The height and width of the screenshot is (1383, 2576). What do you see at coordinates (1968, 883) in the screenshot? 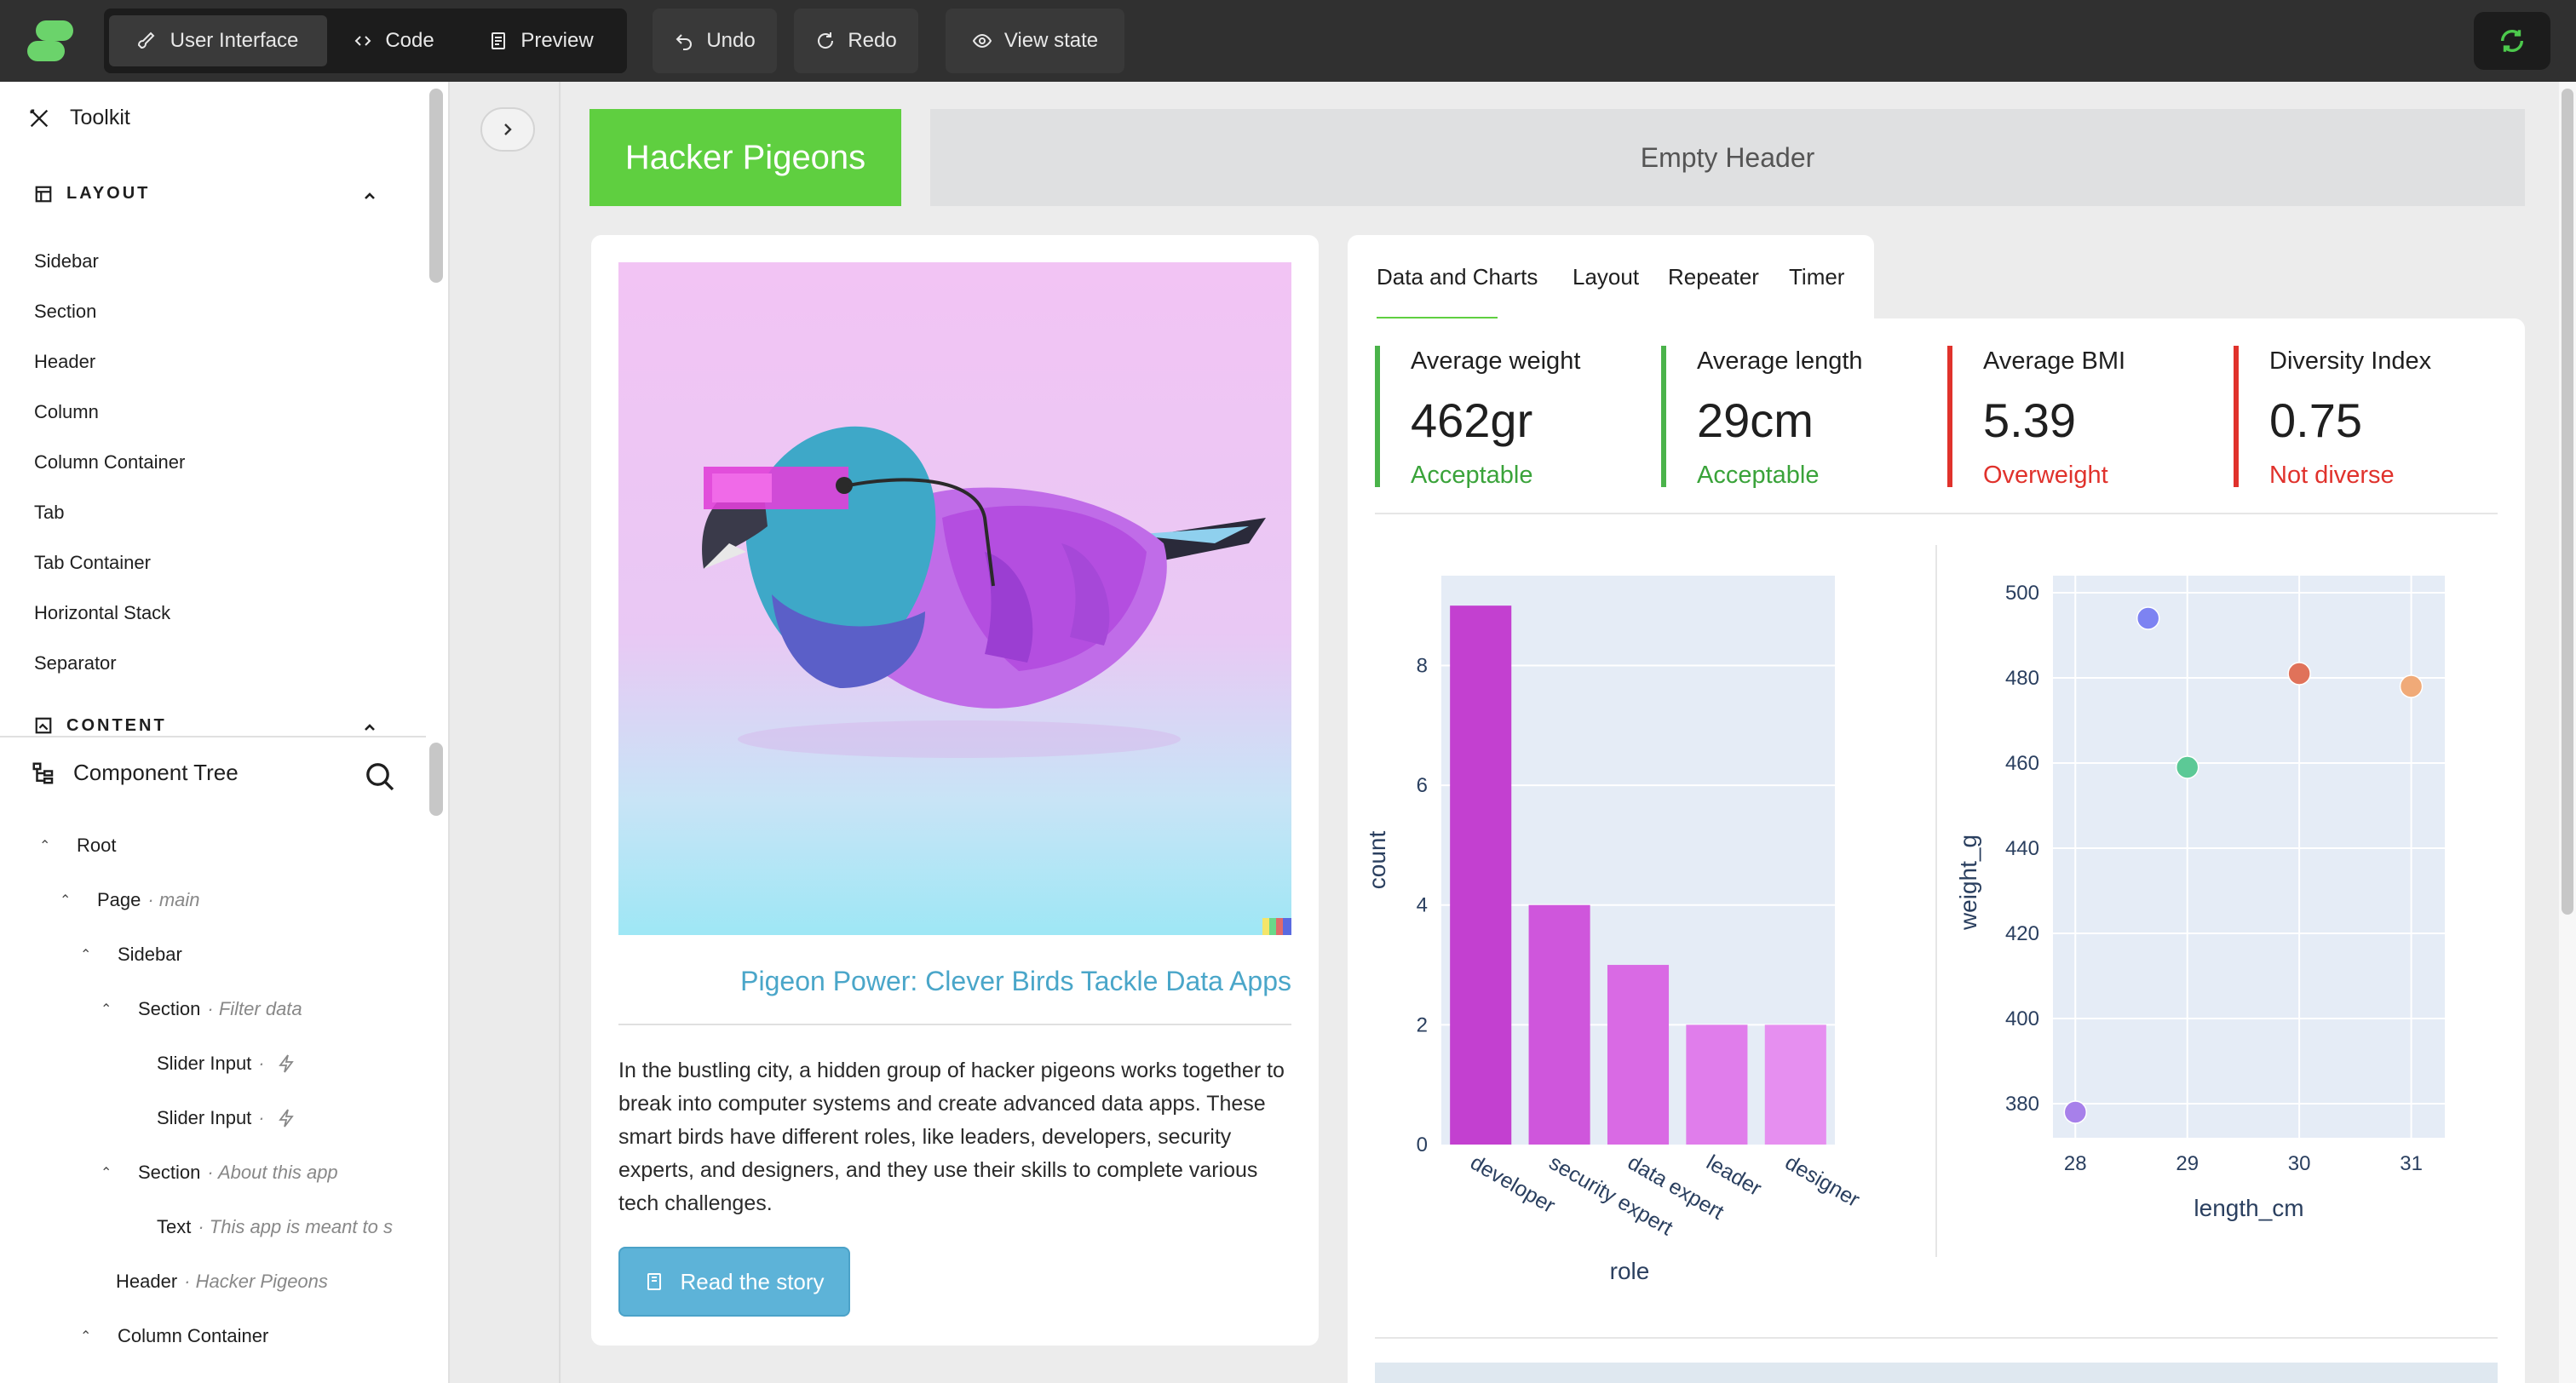
I see `y-axis-title: weight_g` at bounding box center [1968, 883].